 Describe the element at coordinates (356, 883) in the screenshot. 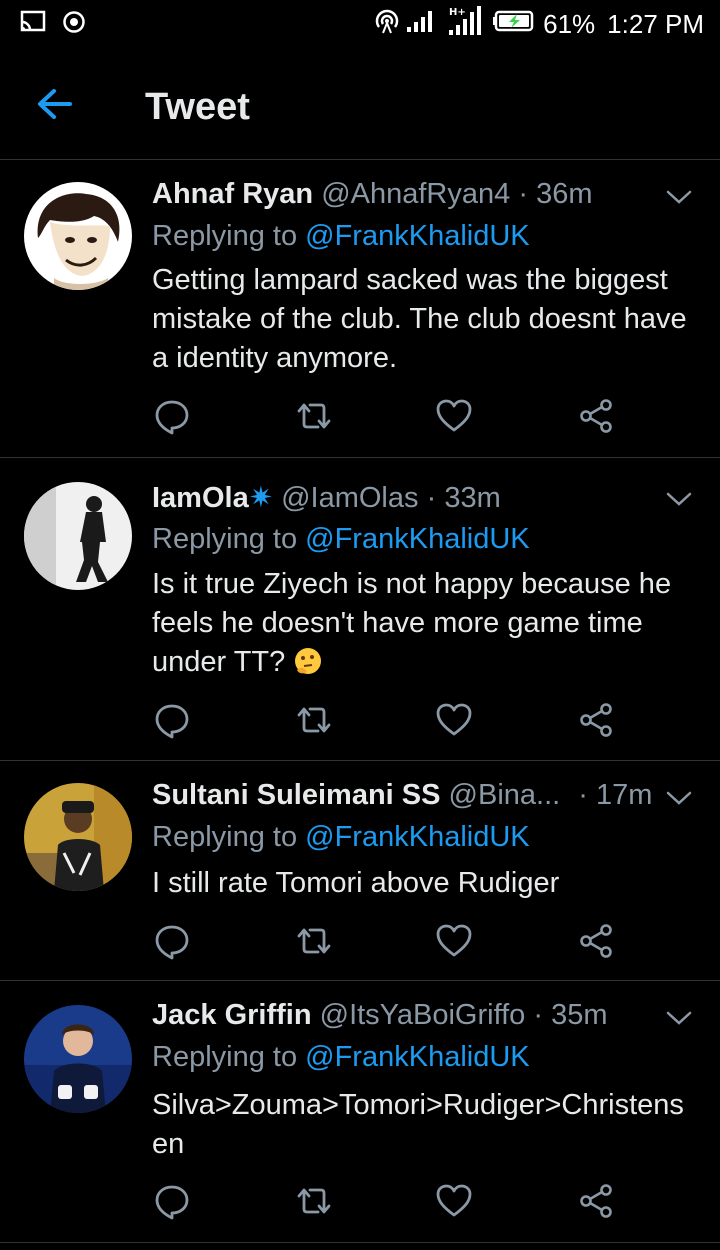

I see `tweet-text: I still rate Tomori above Rudiger` at that location.